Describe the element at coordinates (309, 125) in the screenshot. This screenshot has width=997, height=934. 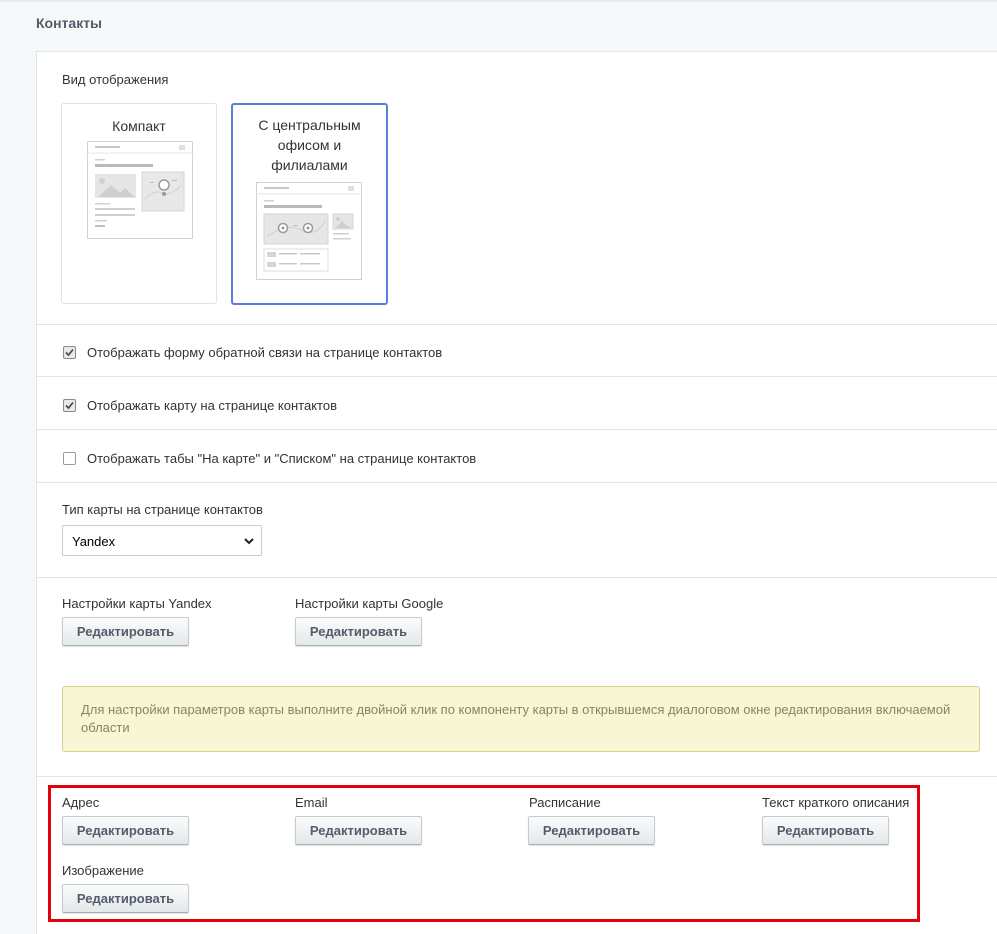
I see `view-option-title-line-1: С центральным` at that location.